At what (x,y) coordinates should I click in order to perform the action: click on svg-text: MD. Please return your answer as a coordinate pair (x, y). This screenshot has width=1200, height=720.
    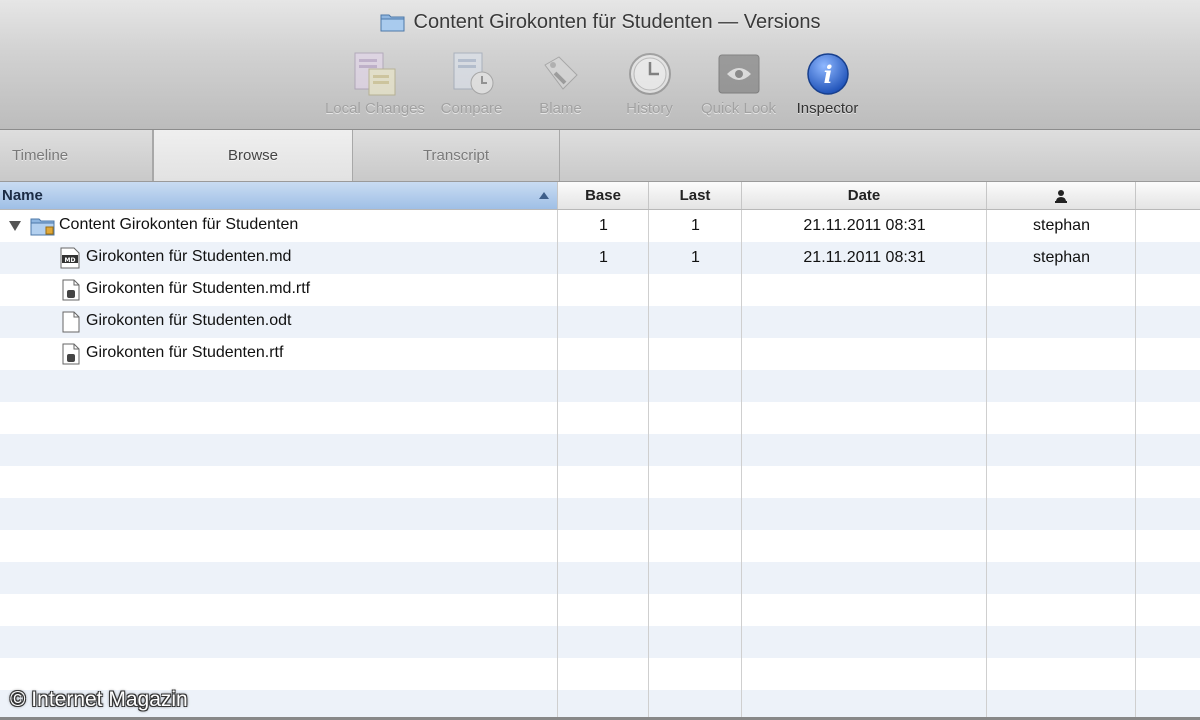
    Looking at the image, I should click on (70, 260).